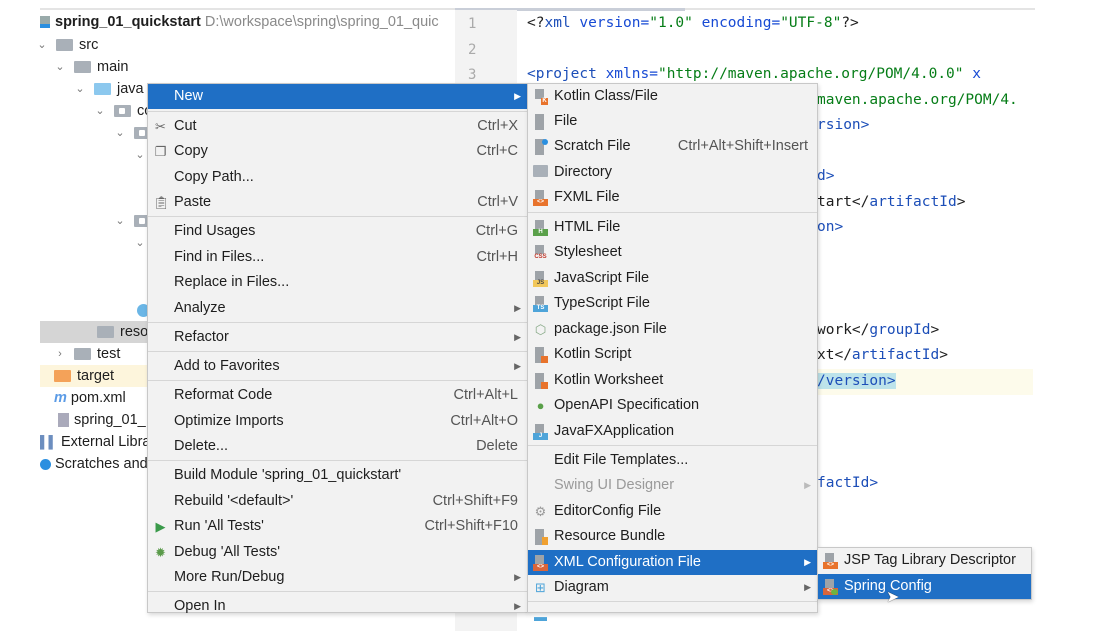 This screenshot has height=631, width=1098. What do you see at coordinates (843, 125) in the screenshot?
I see `code-fragment: rsion>` at bounding box center [843, 125].